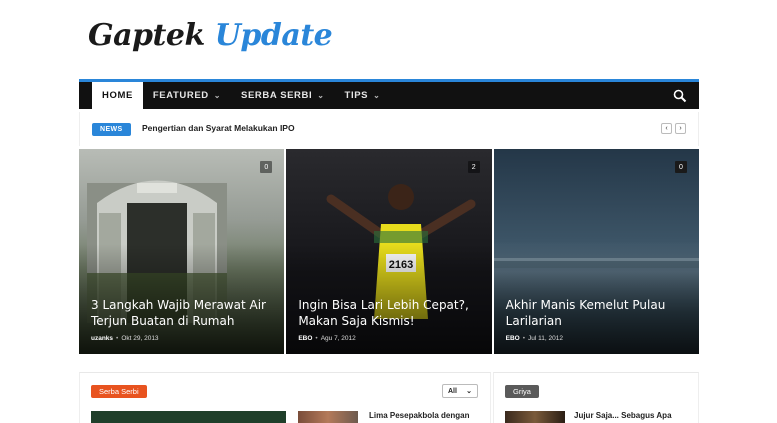 This screenshot has height=423, width=777. Describe the element at coordinates (596, 397) in the screenshot. I see `section-griya: Griya Jujur Saja... Sebagus Apa` at that location.